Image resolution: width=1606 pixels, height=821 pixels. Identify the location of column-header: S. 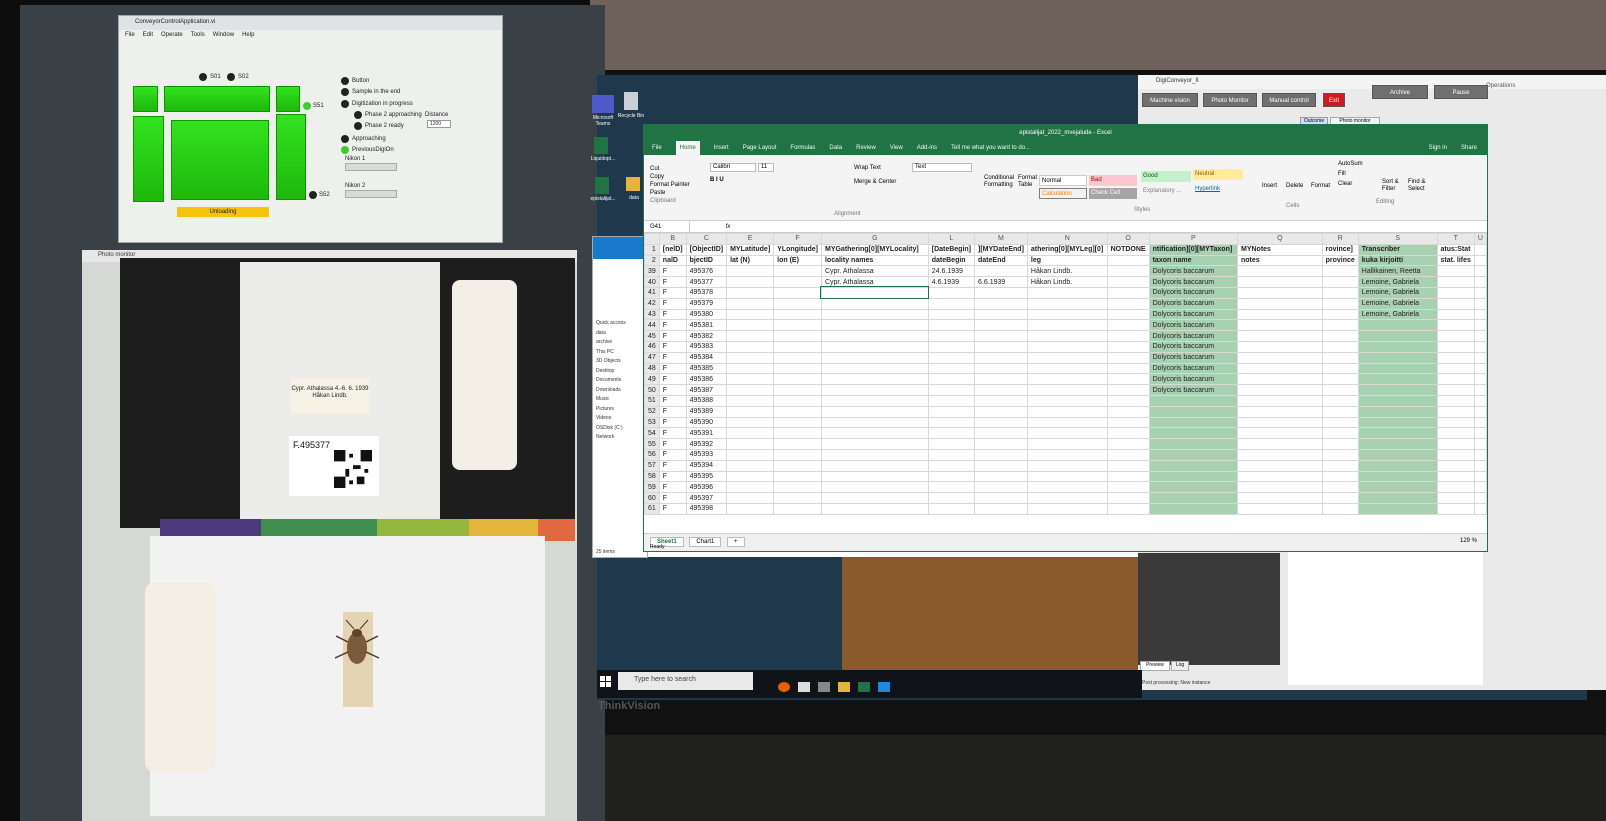
(1397, 239).